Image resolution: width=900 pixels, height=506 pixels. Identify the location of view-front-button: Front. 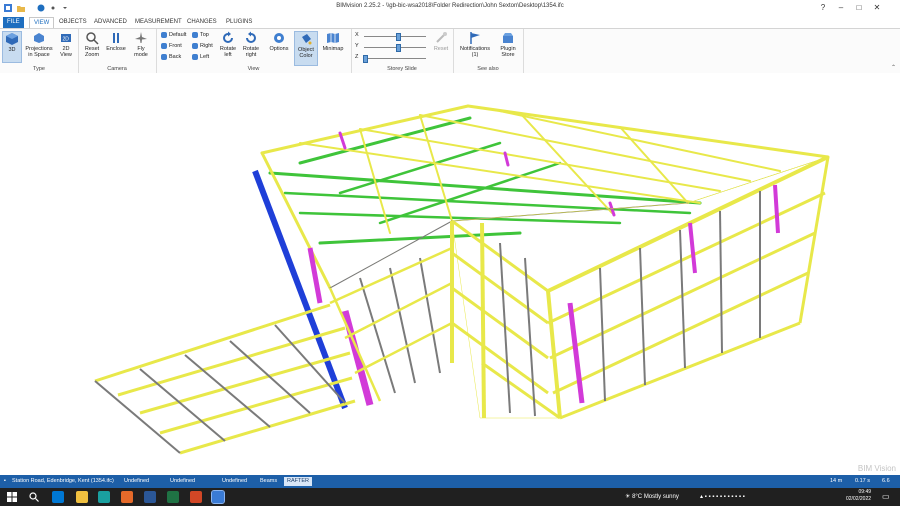
(171, 46).